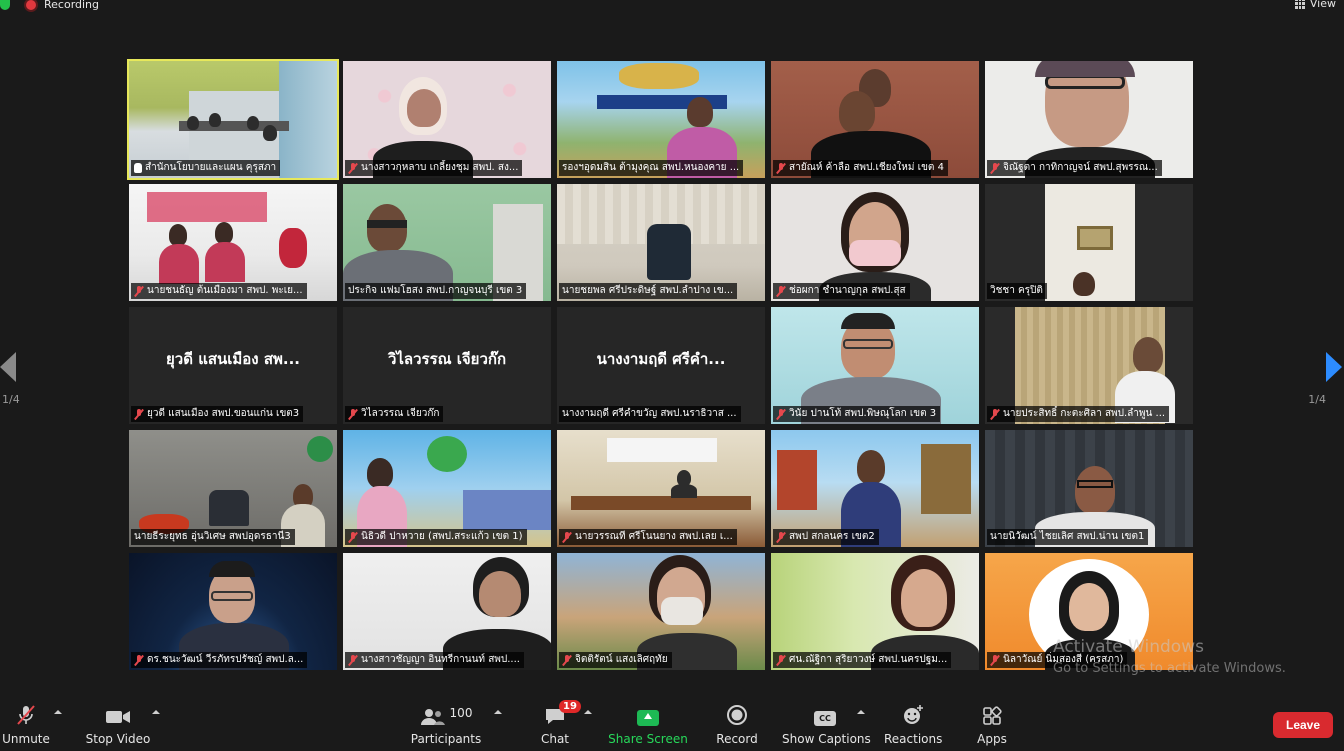 The width and height of the screenshot is (1344, 751). I want to click on next-page-arrow-icon, so click(1334, 367).